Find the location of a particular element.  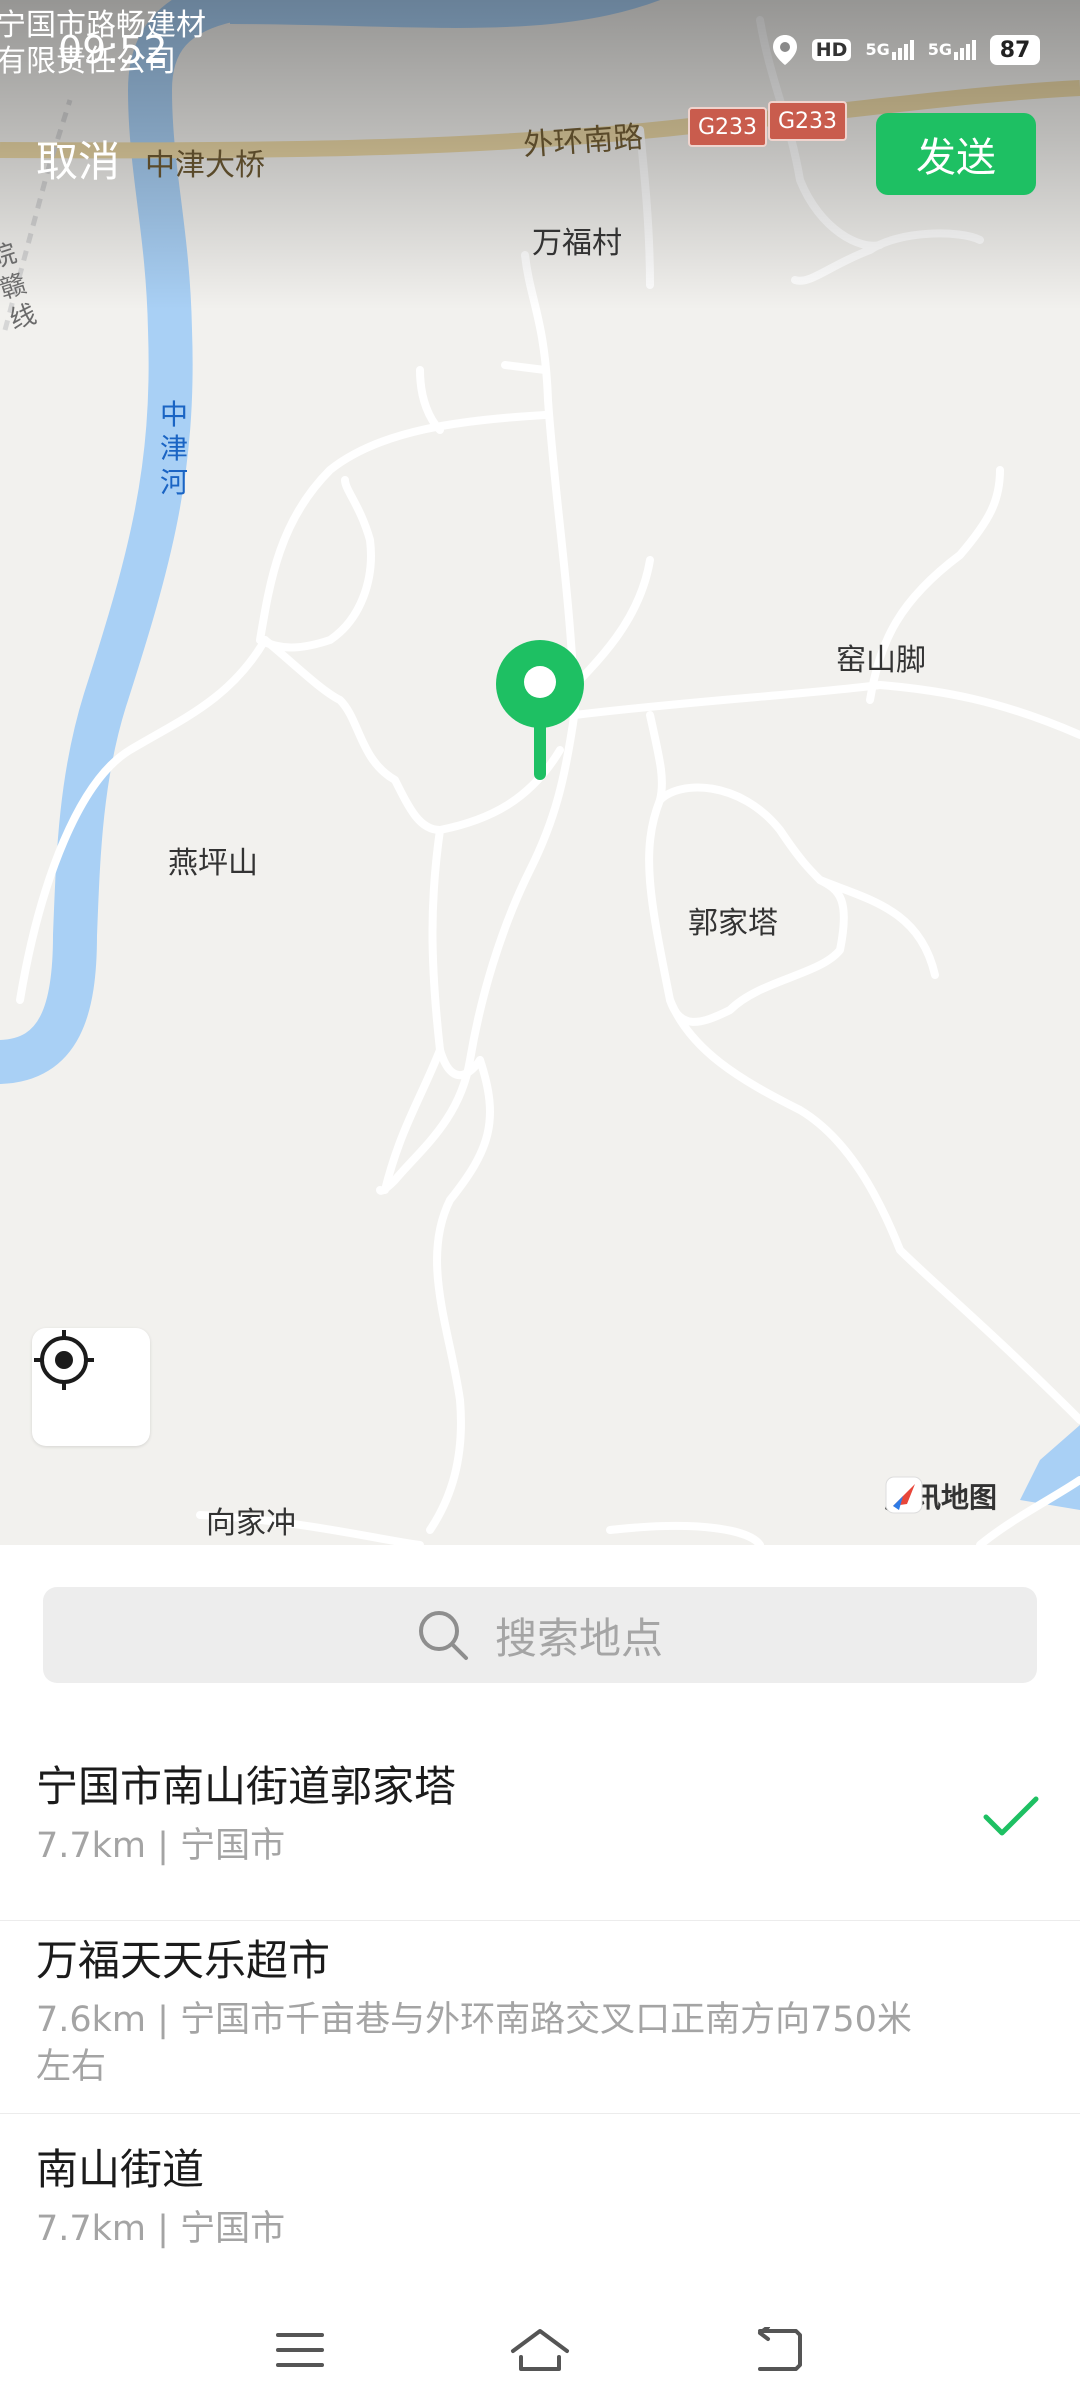

nav-menu-button is located at coordinates (300, 2350).